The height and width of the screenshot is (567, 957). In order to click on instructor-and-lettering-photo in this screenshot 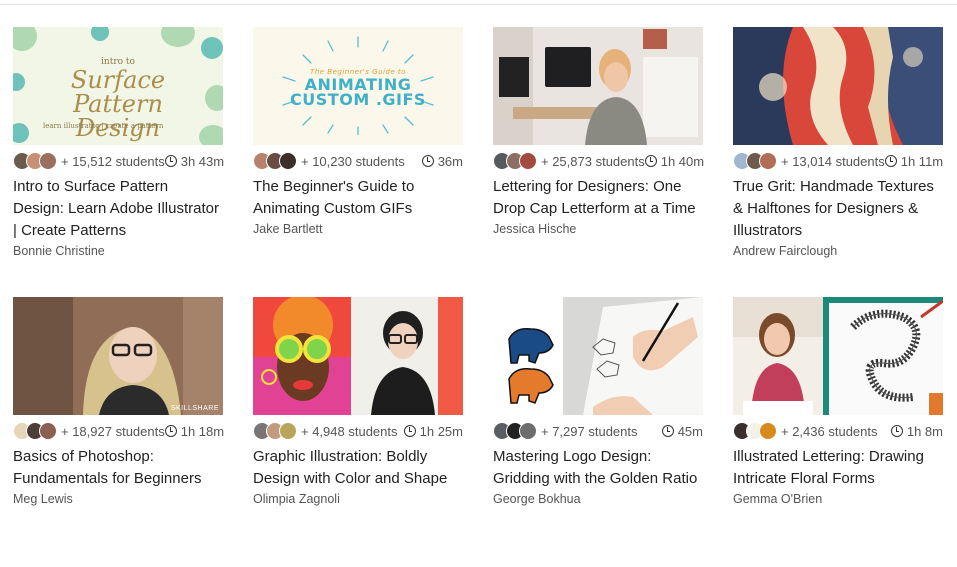, I will do `click(838, 356)`.